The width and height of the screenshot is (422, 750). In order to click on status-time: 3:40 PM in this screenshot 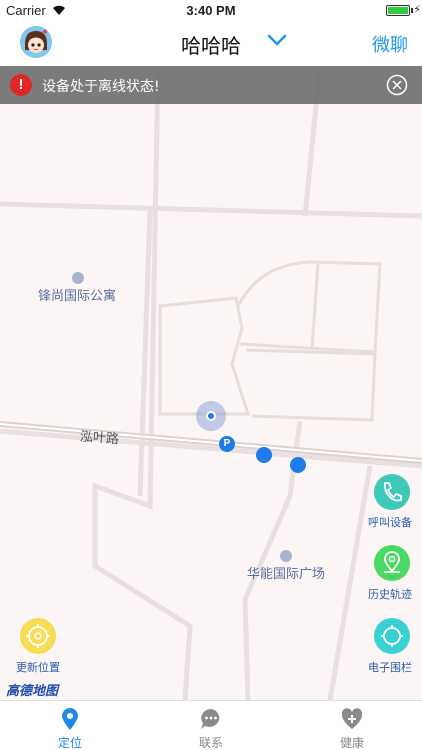, I will do `click(211, 10)`.